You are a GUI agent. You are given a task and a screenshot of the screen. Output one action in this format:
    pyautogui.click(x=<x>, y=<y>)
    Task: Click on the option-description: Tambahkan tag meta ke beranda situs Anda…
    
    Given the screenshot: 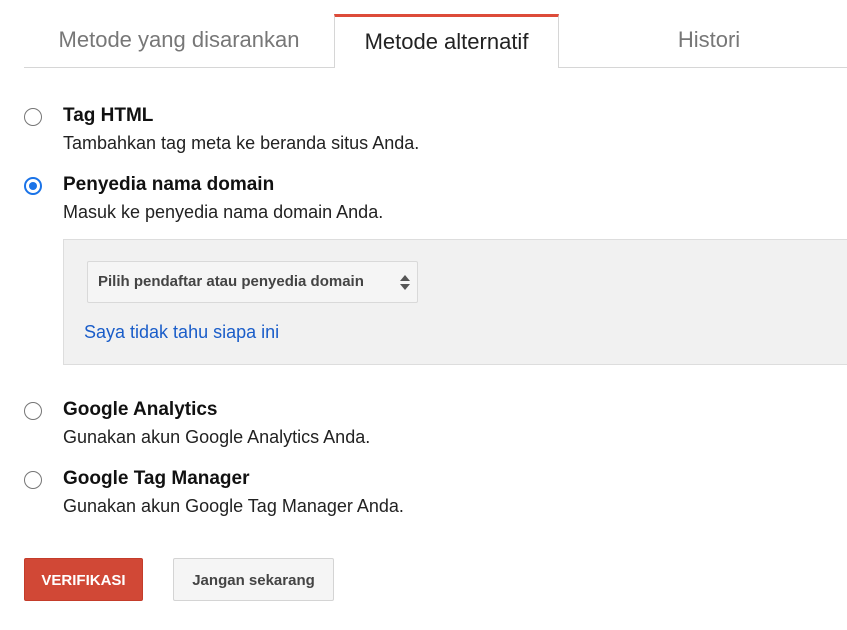 What is the action you would take?
    pyautogui.click(x=241, y=143)
    